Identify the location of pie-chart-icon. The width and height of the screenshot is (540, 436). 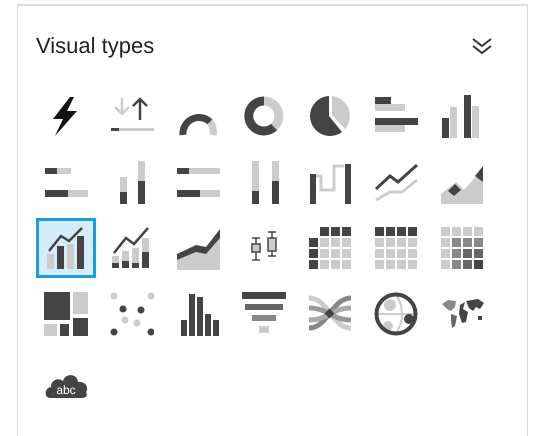
(330, 116).